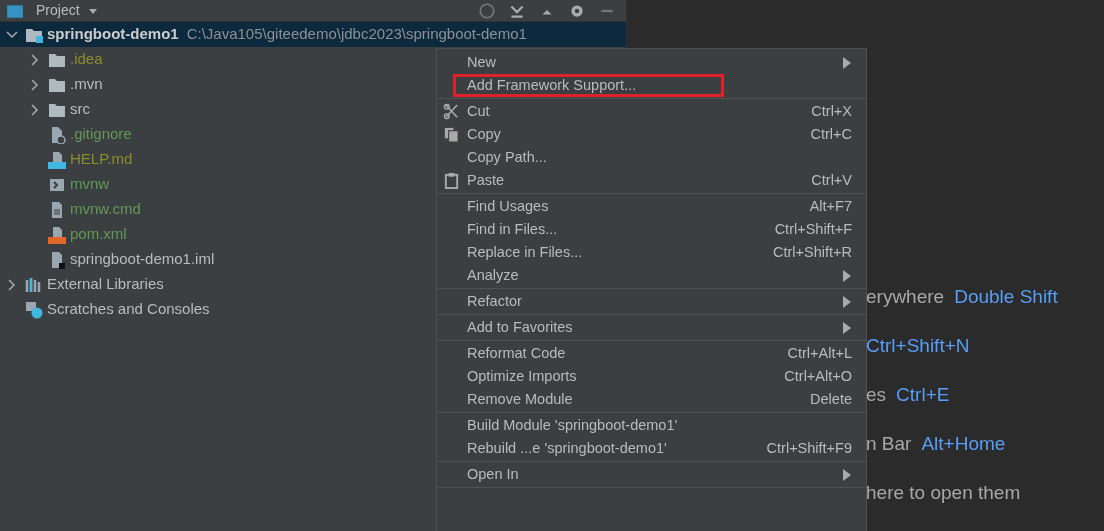 Image resolution: width=1104 pixels, height=531 pixels. What do you see at coordinates (830, 206) in the screenshot?
I see `shortcut-label: Alt+F7` at bounding box center [830, 206].